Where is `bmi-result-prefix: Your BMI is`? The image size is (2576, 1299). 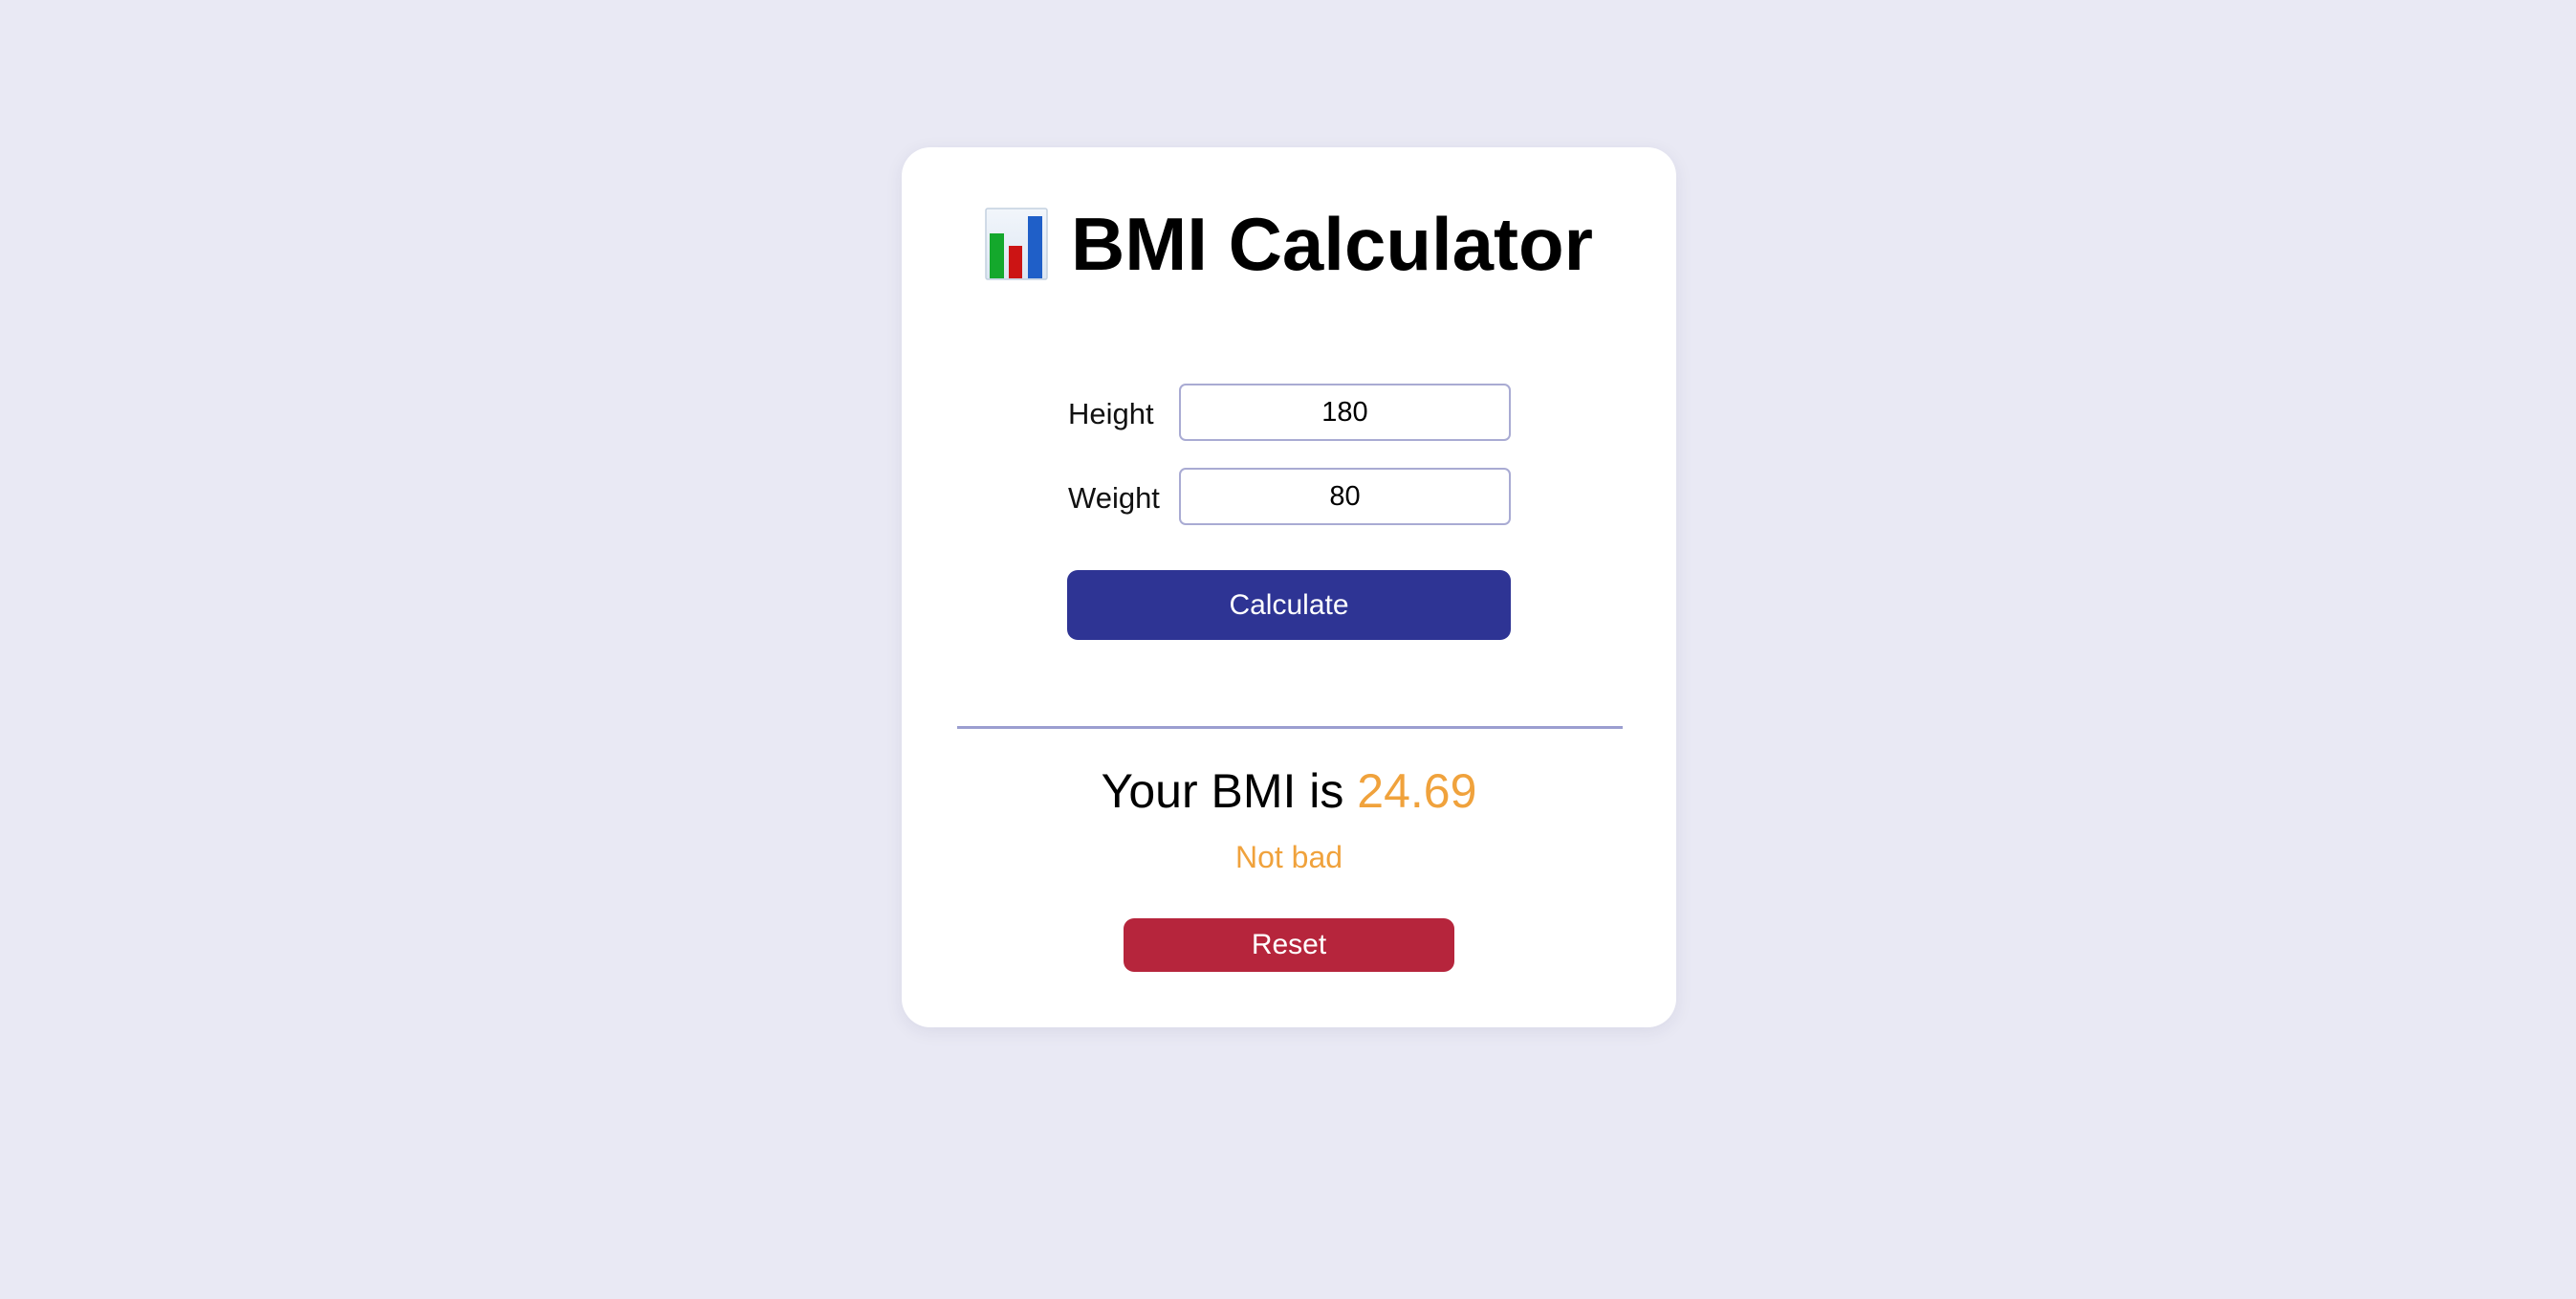
bmi-result-prefix: Your BMI is is located at coordinates (1229, 791).